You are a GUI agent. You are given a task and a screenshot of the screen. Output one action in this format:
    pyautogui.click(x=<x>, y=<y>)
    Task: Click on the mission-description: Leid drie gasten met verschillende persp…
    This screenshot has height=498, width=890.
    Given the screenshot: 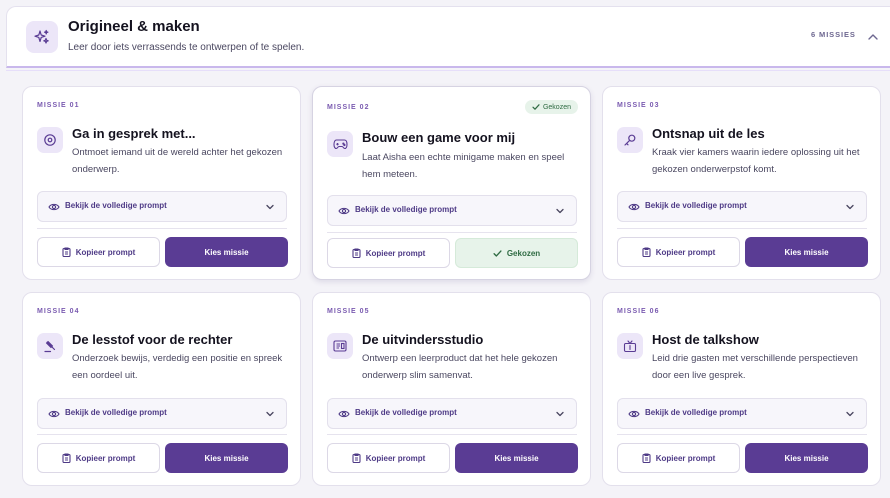 What is the action you would take?
    pyautogui.click(x=755, y=367)
    